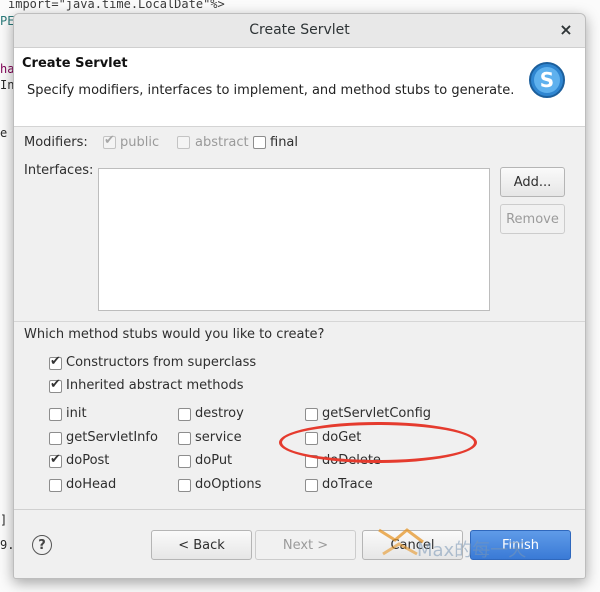  What do you see at coordinates (214, 460) in the screenshot?
I see `doput-label: doPut` at bounding box center [214, 460].